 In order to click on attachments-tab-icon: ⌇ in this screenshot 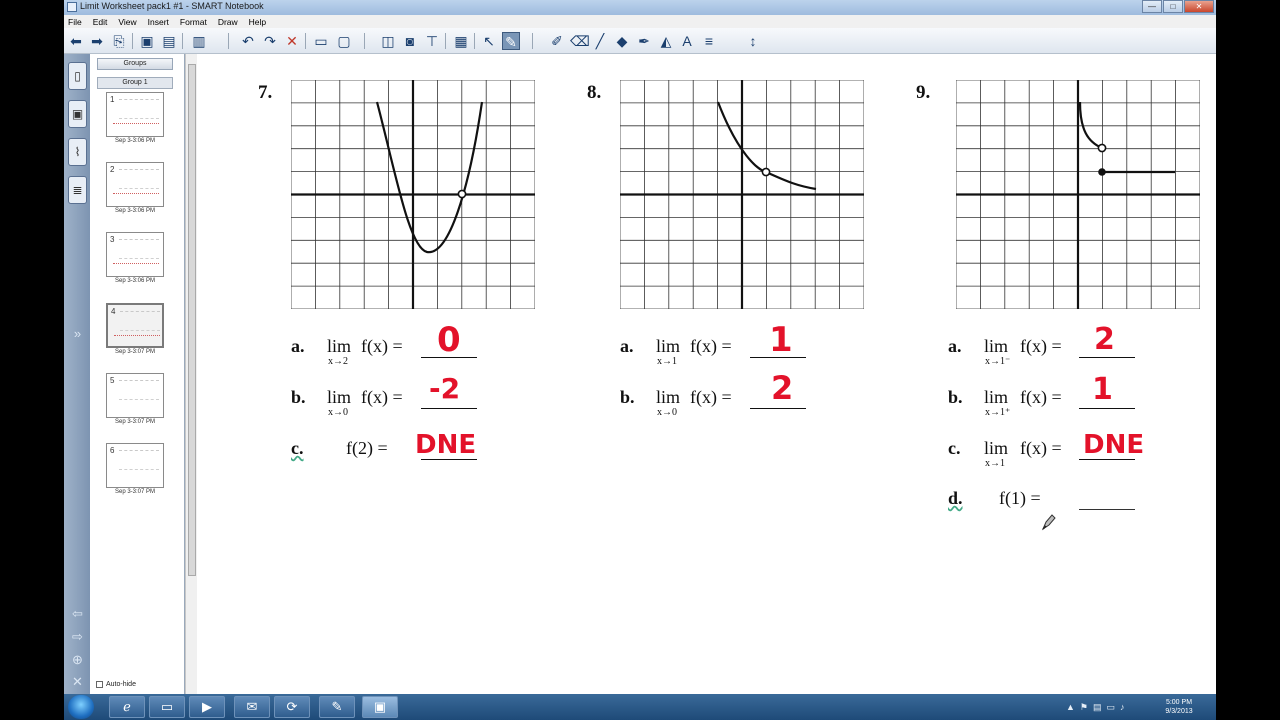, I will do `click(77, 152)`.